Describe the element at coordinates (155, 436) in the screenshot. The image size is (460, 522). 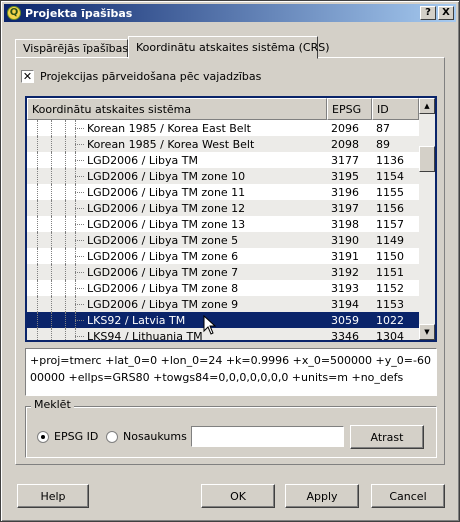
I see `name-radio-label: Nosaukums` at that location.